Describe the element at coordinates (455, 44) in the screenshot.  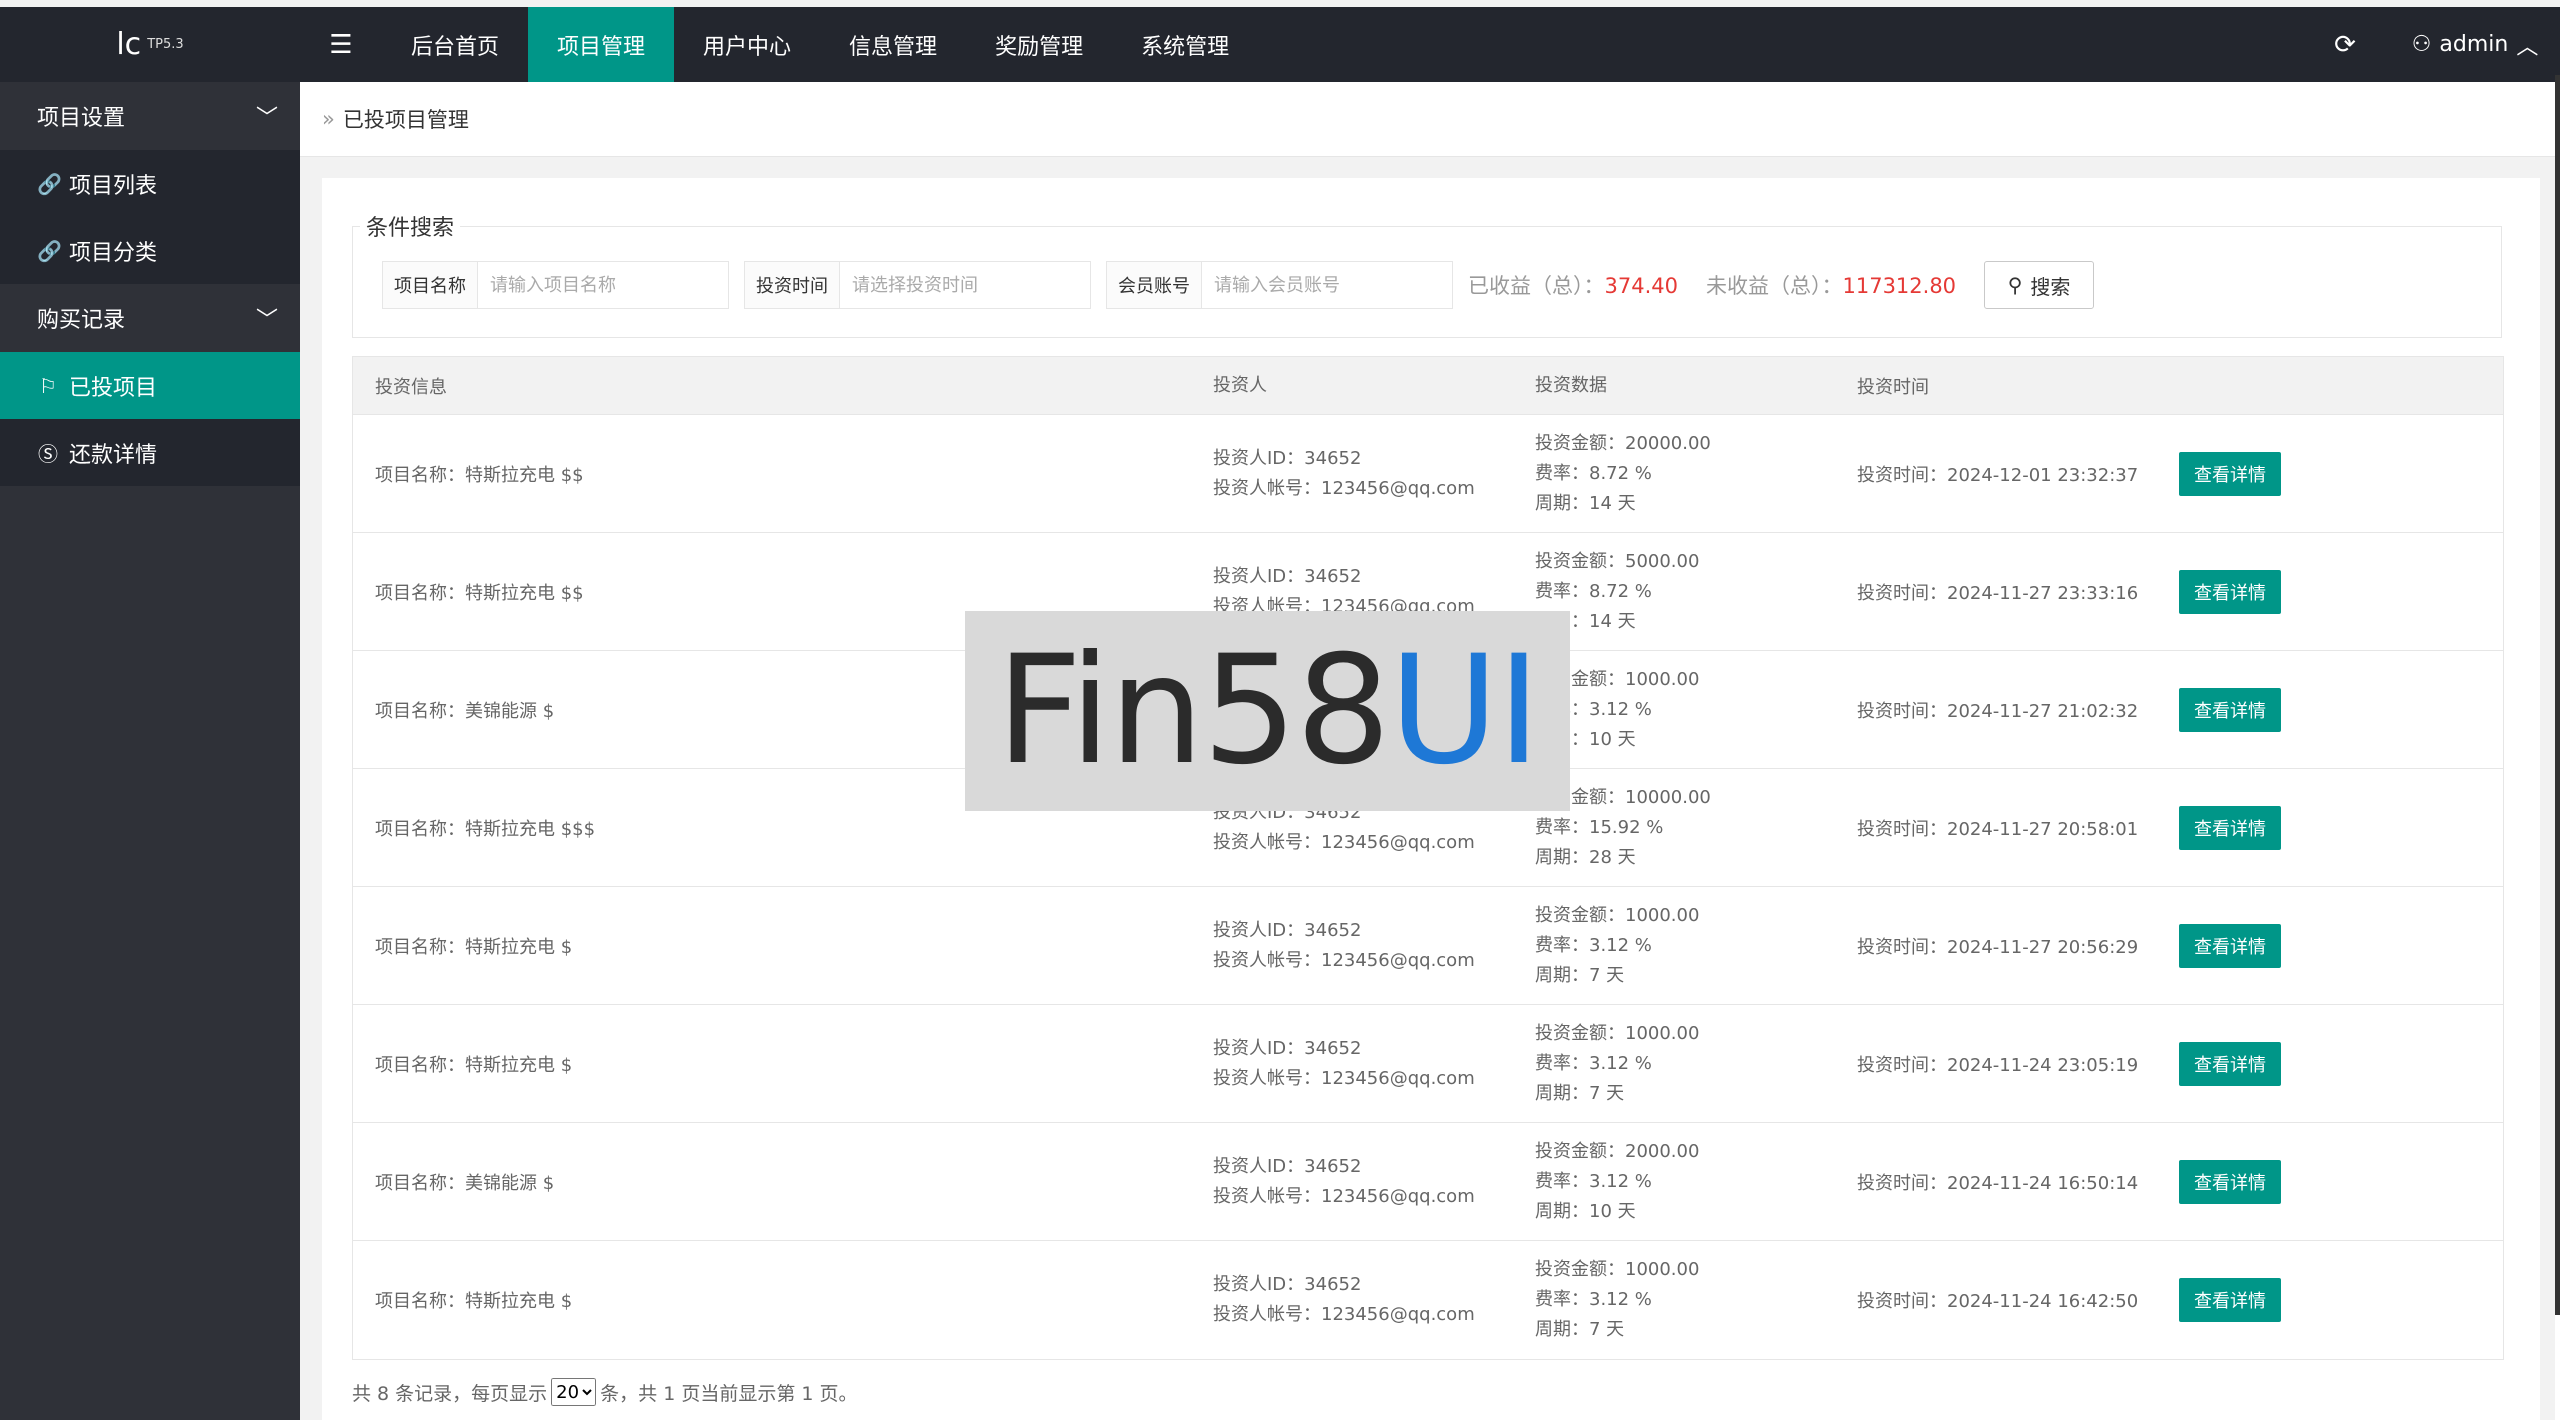
I see `nav-item-home: 后台首页` at that location.